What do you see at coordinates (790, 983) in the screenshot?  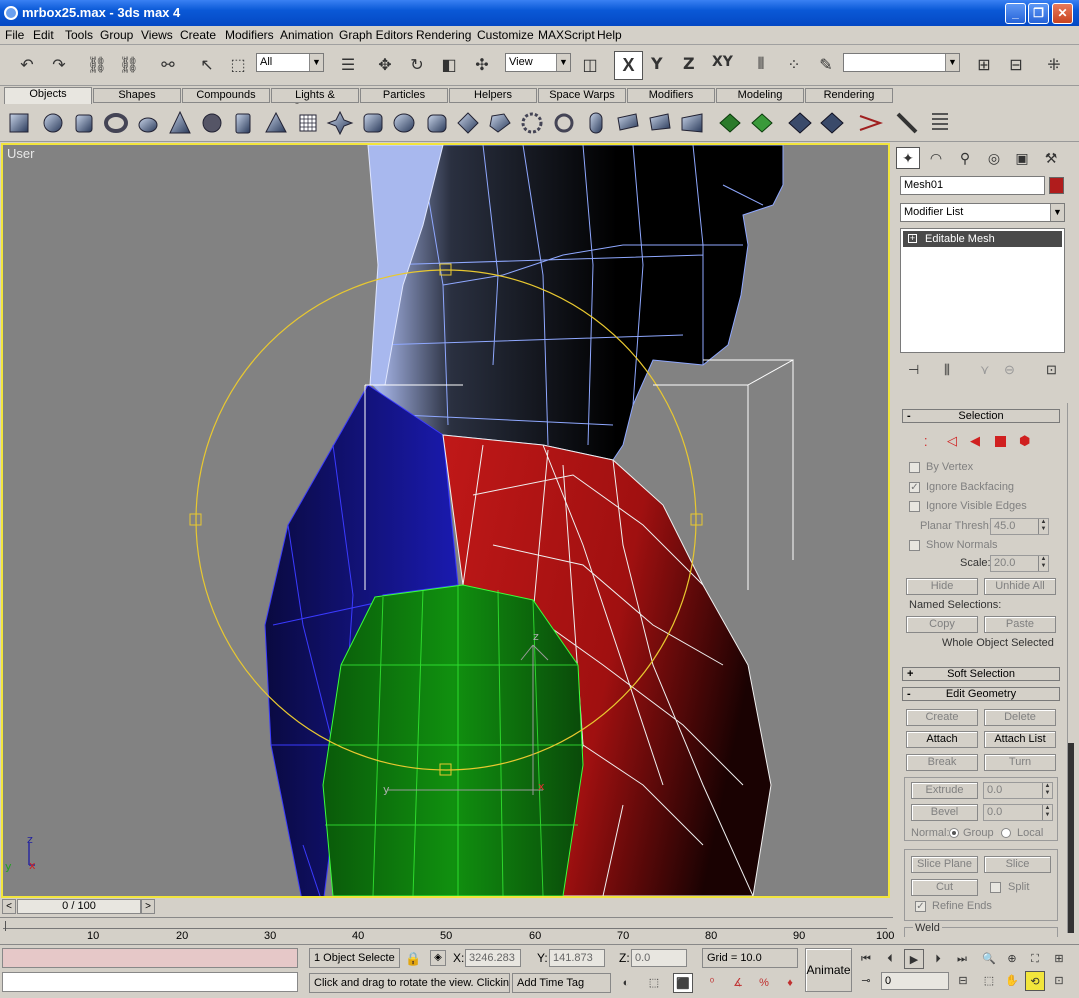 I see `spinner-snap-icon: ♦` at bounding box center [790, 983].